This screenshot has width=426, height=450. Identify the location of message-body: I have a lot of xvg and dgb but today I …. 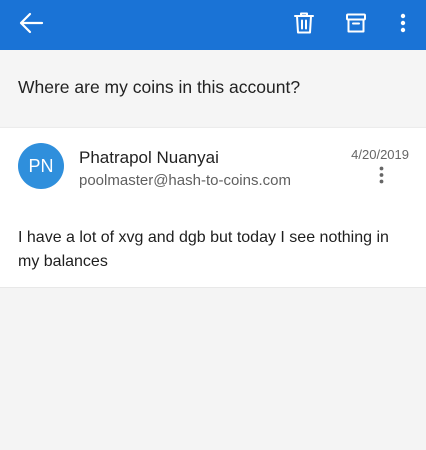
(203, 249).